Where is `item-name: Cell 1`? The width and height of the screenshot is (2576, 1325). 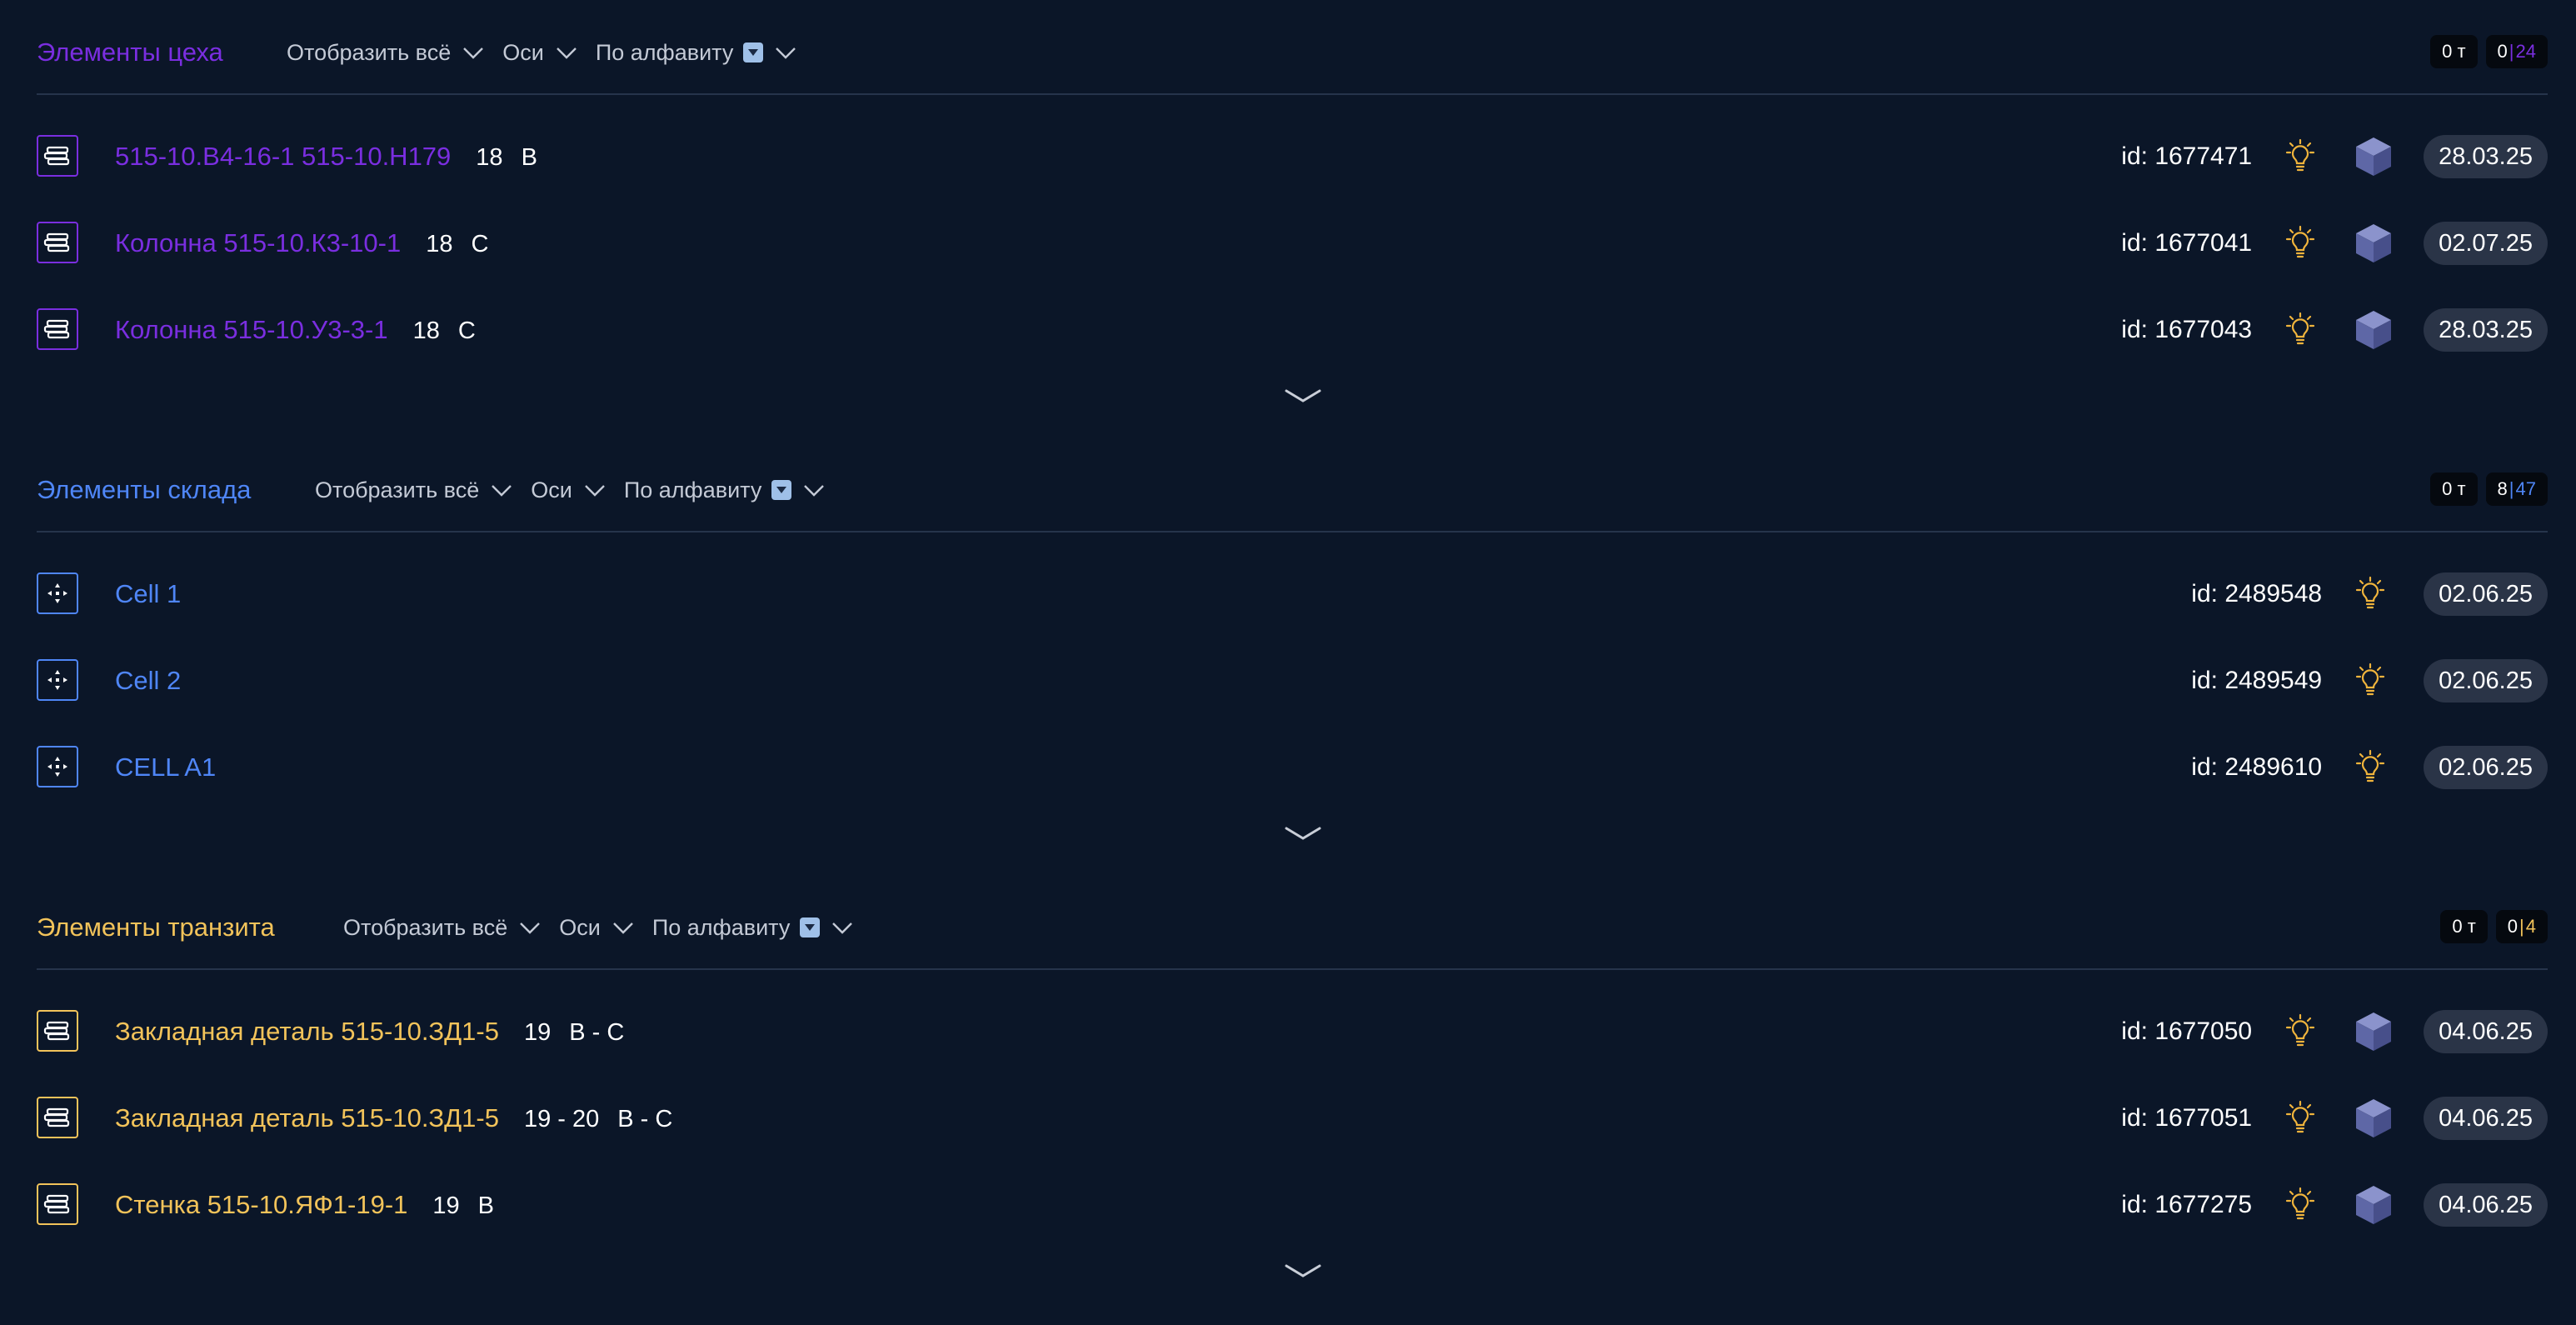
item-name: Cell 1 is located at coordinates (148, 593).